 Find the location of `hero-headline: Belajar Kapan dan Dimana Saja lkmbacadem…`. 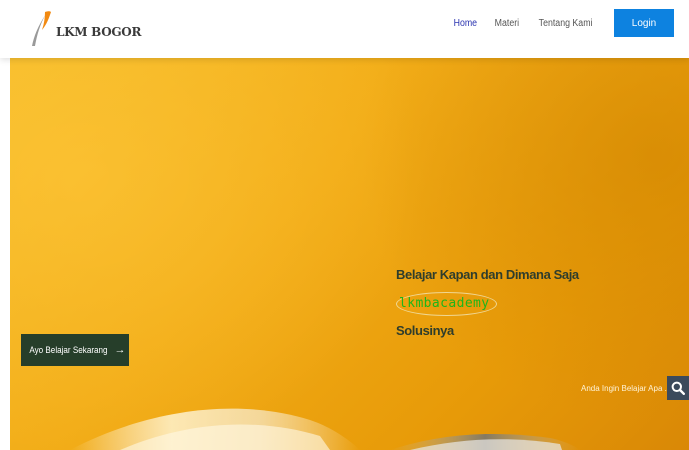

hero-headline: Belajar Kapan dan Dimana Saja lkmbacadem… is located at coordinates (538, 303).